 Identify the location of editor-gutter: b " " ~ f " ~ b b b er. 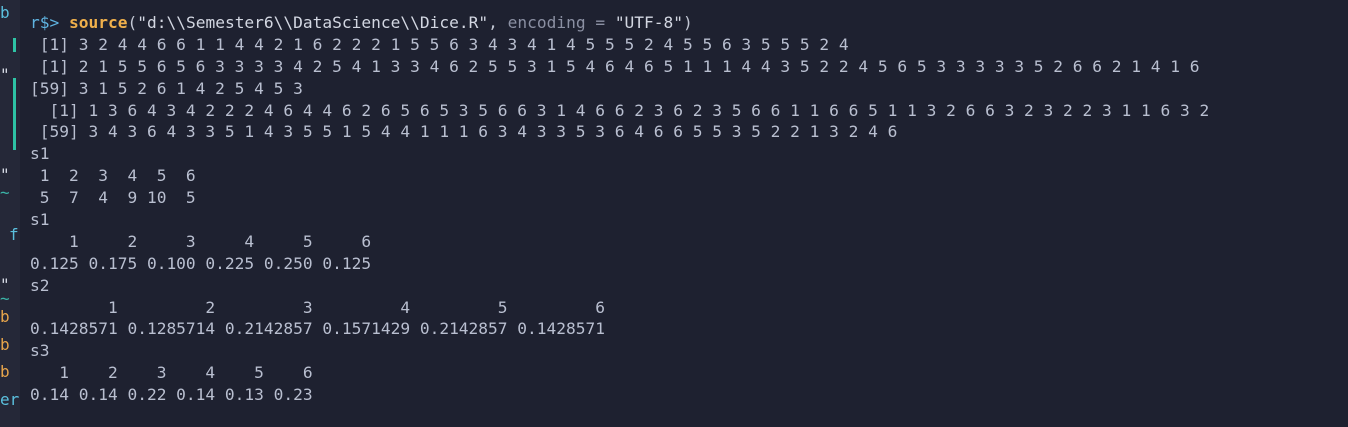
(10, 213).